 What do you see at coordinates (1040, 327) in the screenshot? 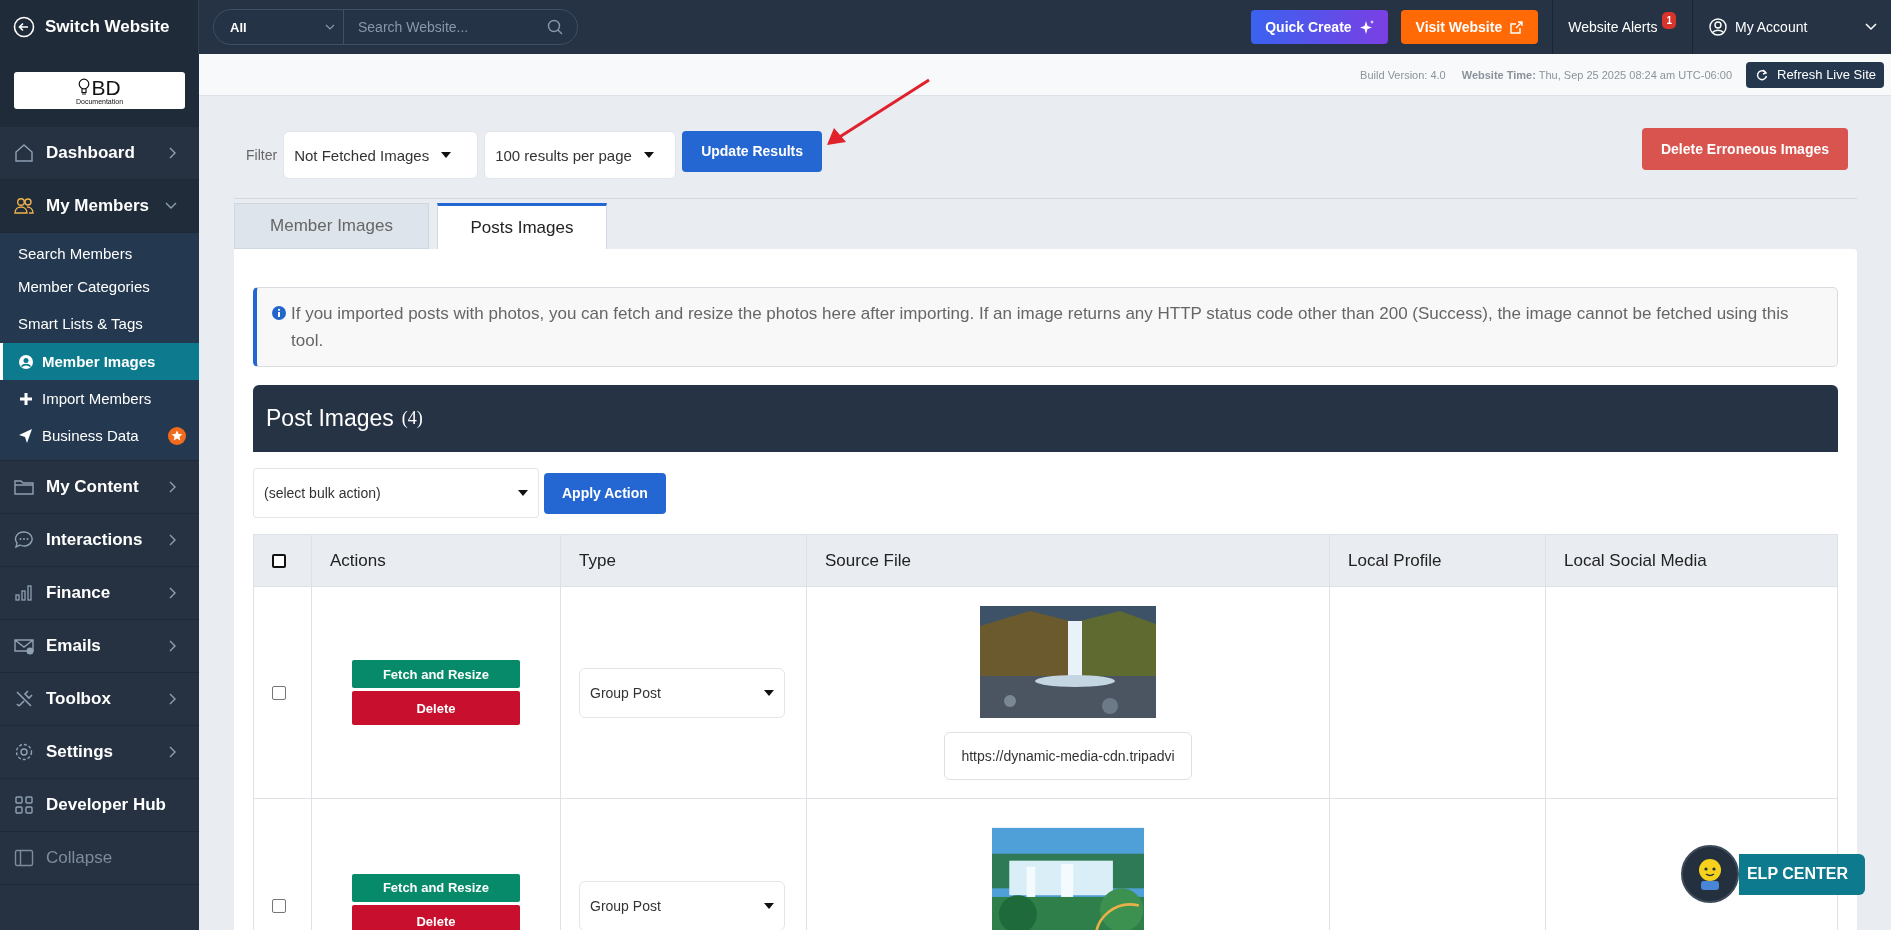
I see `notice-text: If you imported posts with photos, you can fetch and resize the photos here after importing. If an image returns any HTTP status code other than 200 (Success), the image cannot be fetched using this tool.` at bounding box center [1040, 327].